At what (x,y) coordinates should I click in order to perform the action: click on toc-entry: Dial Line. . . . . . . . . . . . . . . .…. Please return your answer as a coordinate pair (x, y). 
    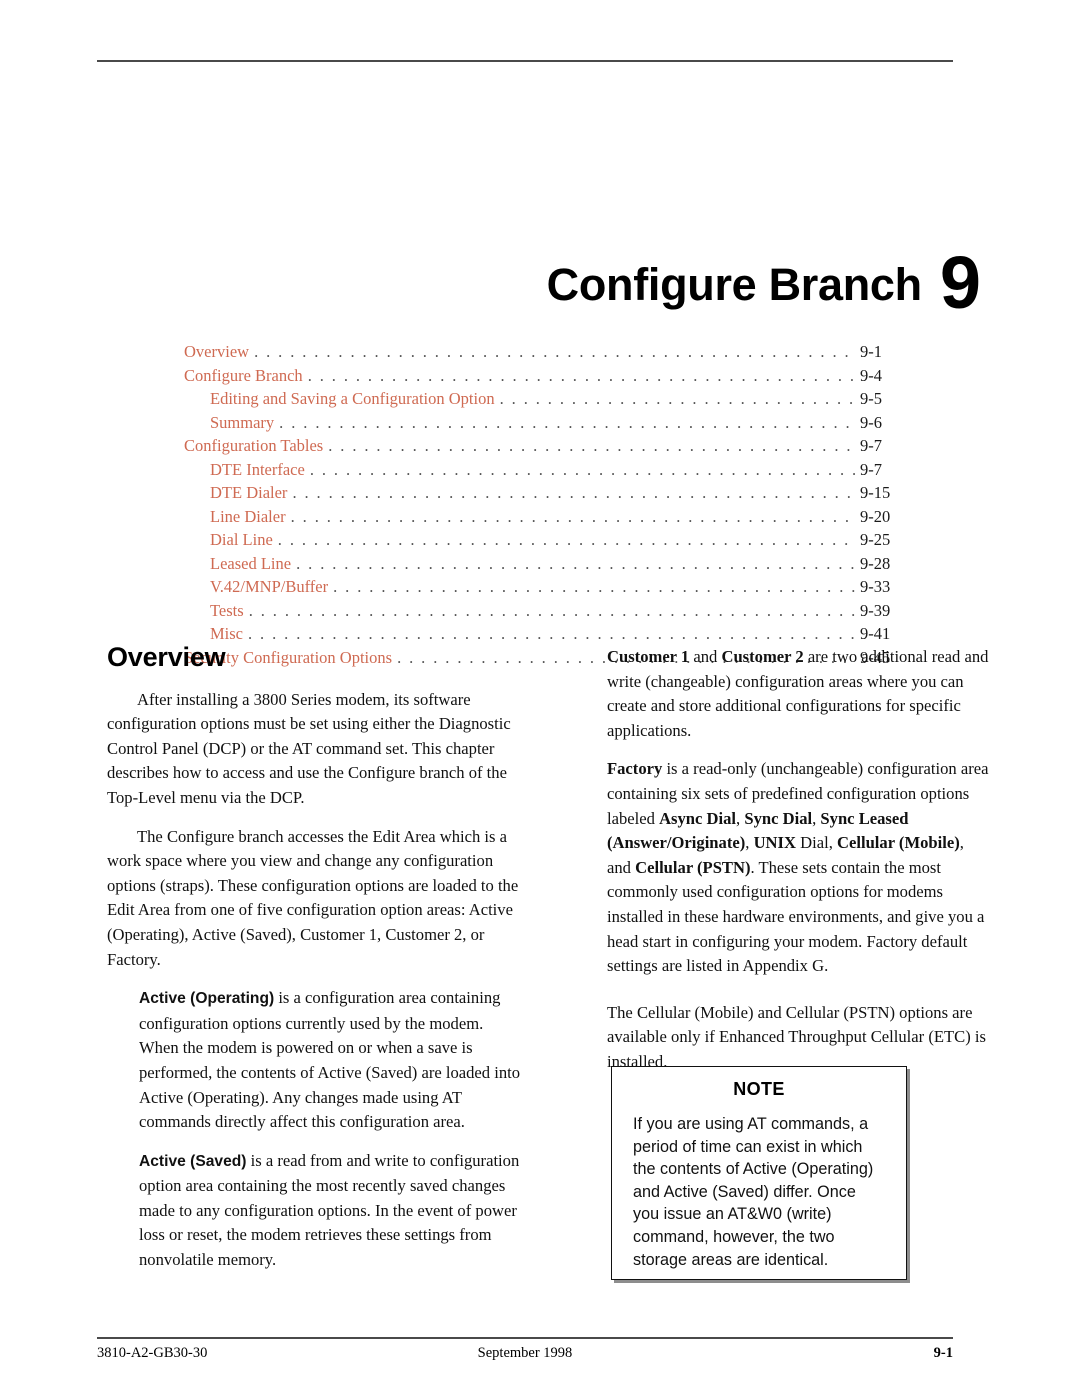
    Looking at the image, I should click on (545, 540).